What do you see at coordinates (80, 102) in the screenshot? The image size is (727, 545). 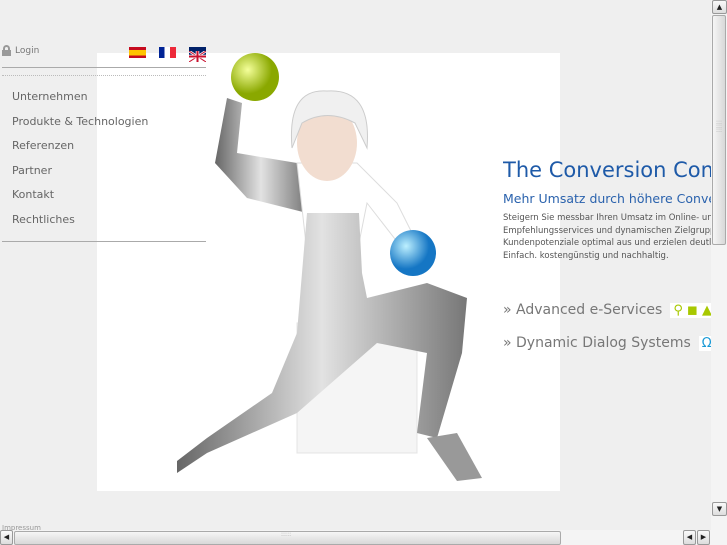 I see `nav-item-unternehmen: Unternehmen` at bounding box center [80, 102].